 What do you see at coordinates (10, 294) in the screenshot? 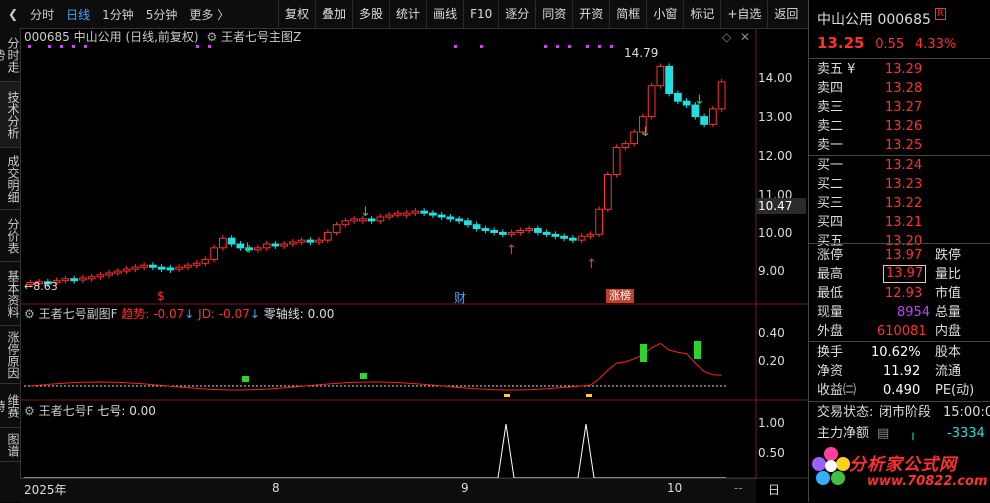
I see `vtab-fundamentals: 基本资料` at bounding box center [10, 294].